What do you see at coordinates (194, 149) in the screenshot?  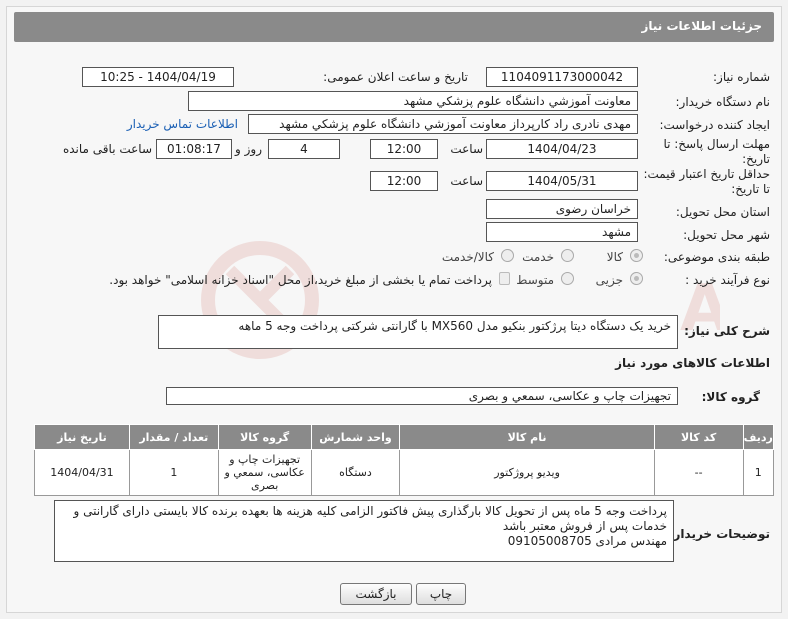 I see `remaining-time-field: 01:08:17` at bounding box center [194, 149].